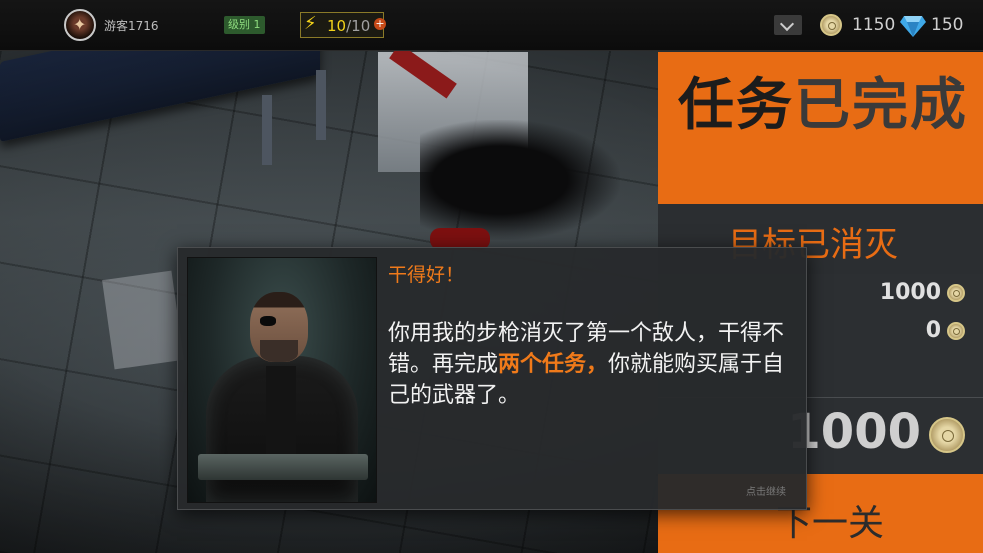 The height and width of the screenshot is (553, 983). Describe the element at coordinates (736, 105) in the screenshot. I see `title-part-mission: 任务` at that location.